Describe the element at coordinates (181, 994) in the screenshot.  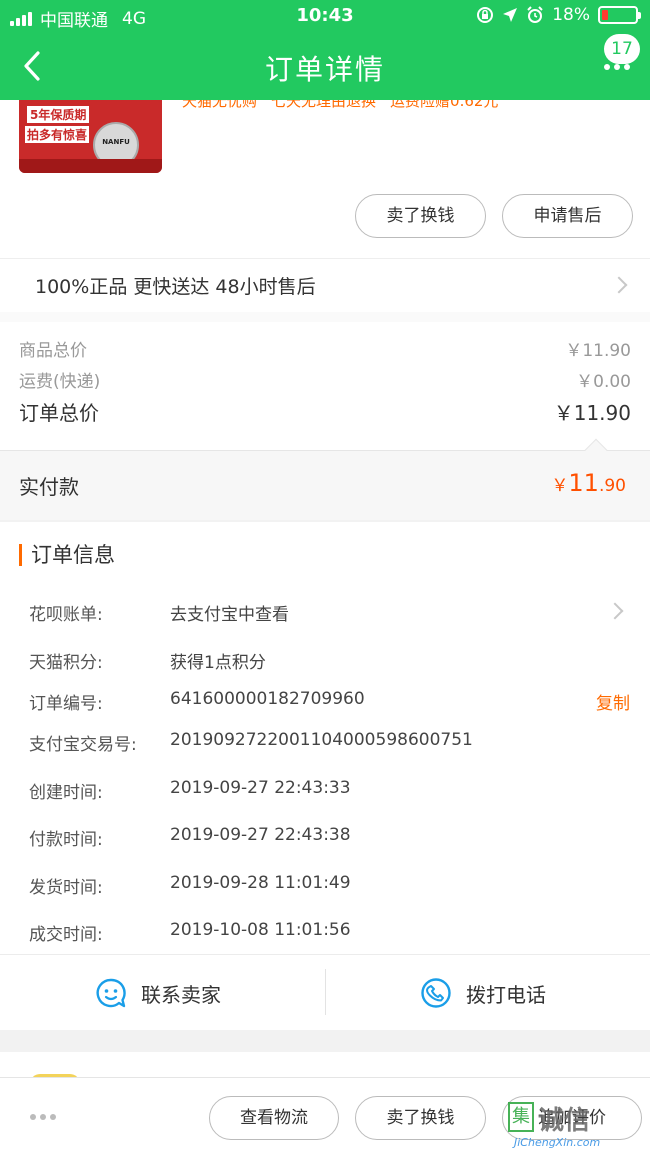
I see `contact-seller-label: 联系卖家` at that location.